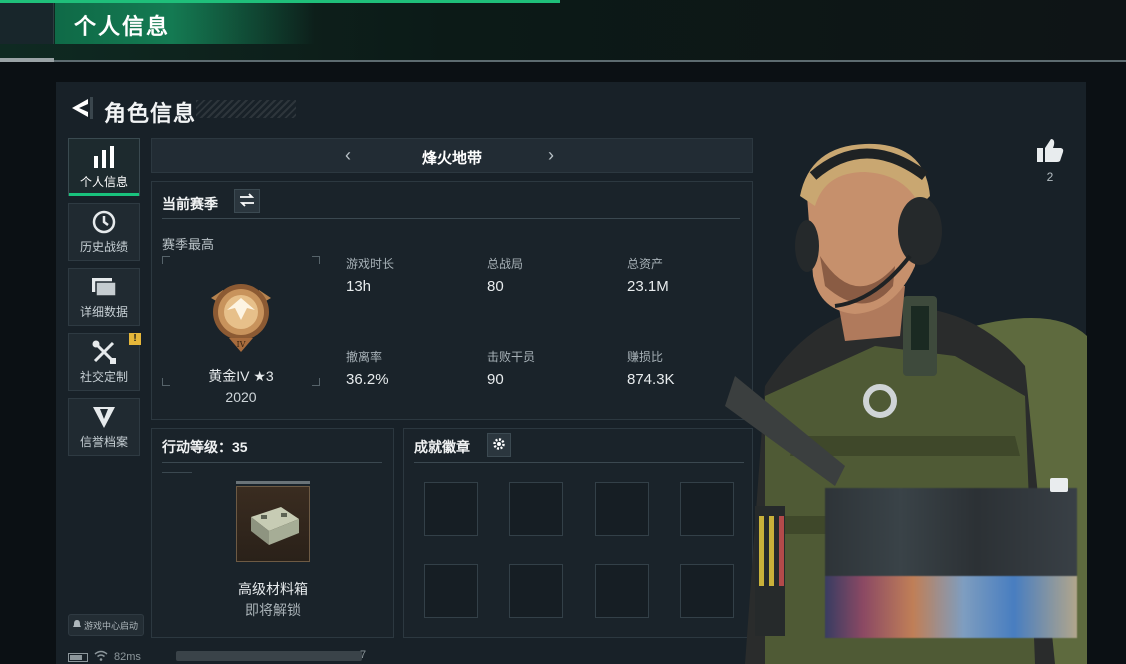 The image size is (1126, 664). Describe the element at coordinates (511, 357) in the screenshot. I see `stat-label-kills: 击败干员` at that location.